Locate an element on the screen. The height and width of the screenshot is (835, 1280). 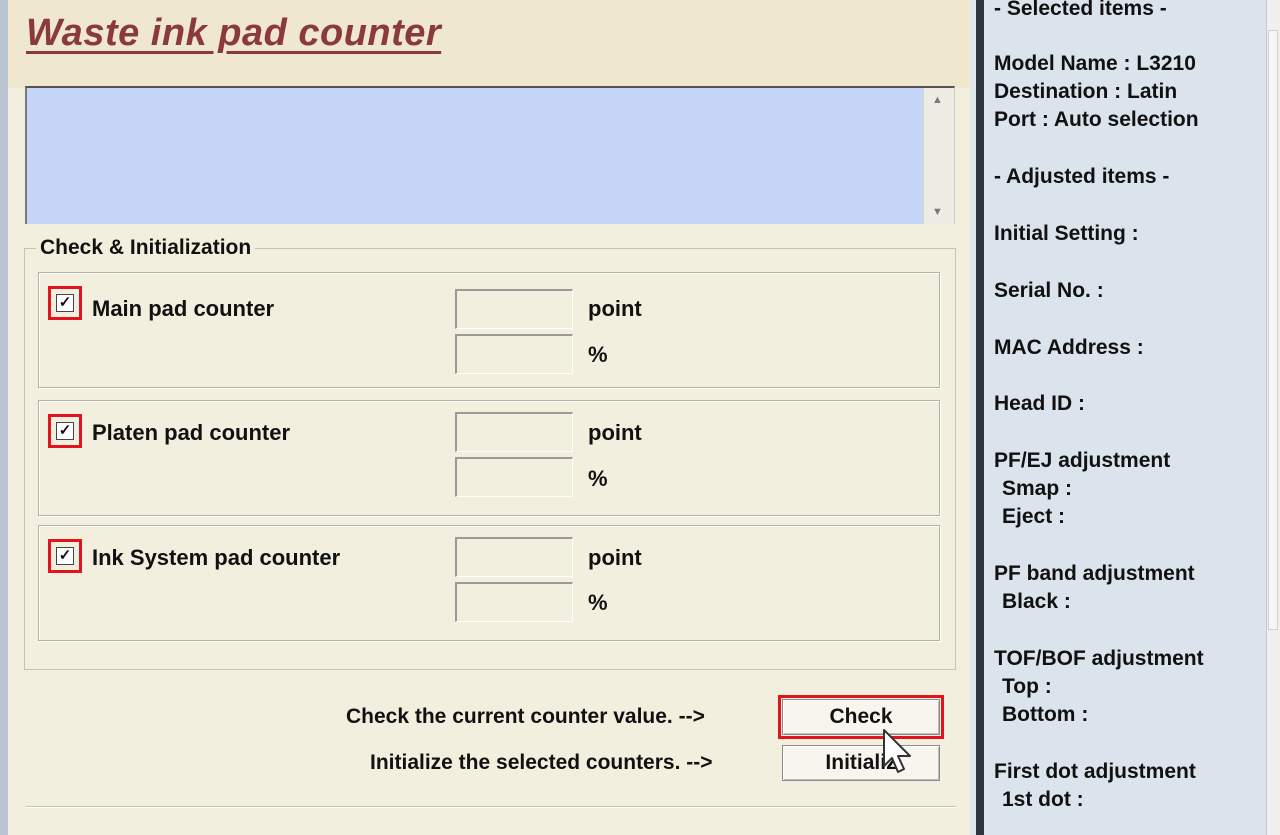
port: Port : Auto selection is located at coordinates (1096, 119).